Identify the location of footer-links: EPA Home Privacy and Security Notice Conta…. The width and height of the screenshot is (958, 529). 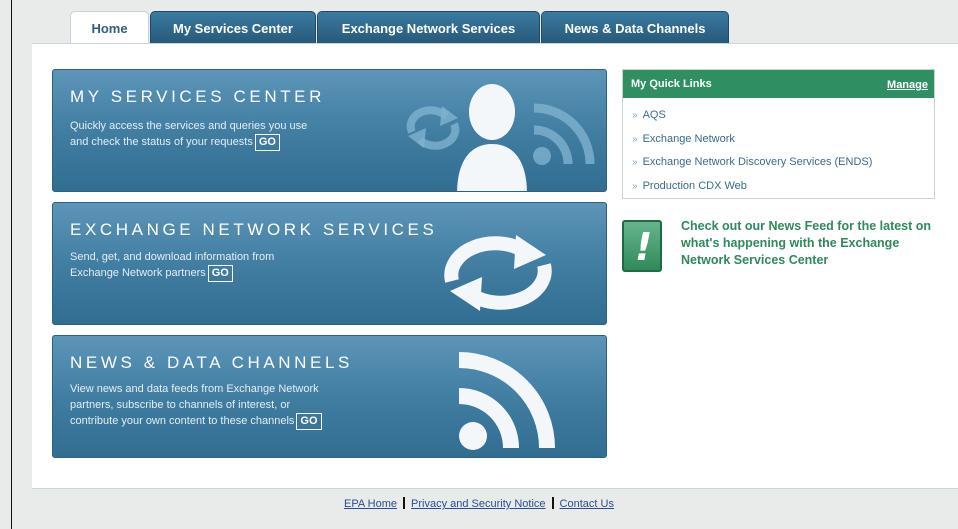
(479, 503).